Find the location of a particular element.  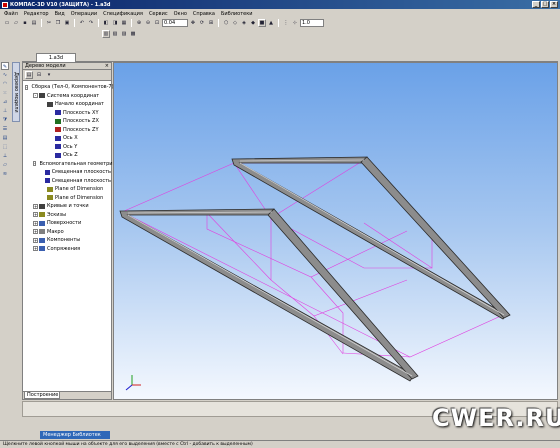

spec-tool-icon: ☰ is located at coordinates (5, 129).